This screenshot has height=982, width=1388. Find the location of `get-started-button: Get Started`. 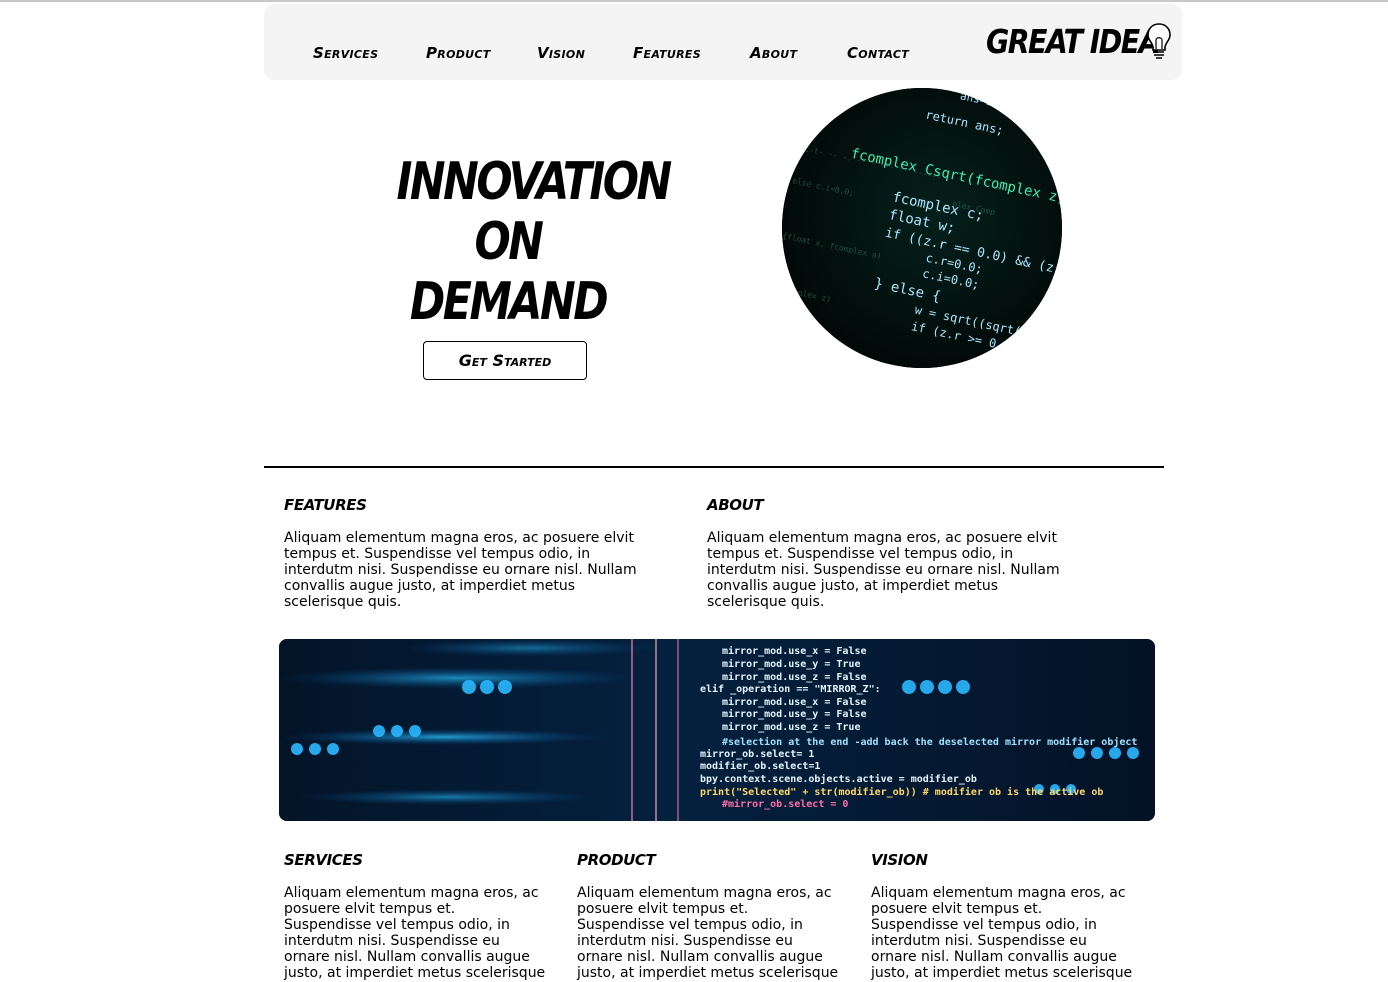

get-started-button: Get Started is located at coordinates (505, 360).